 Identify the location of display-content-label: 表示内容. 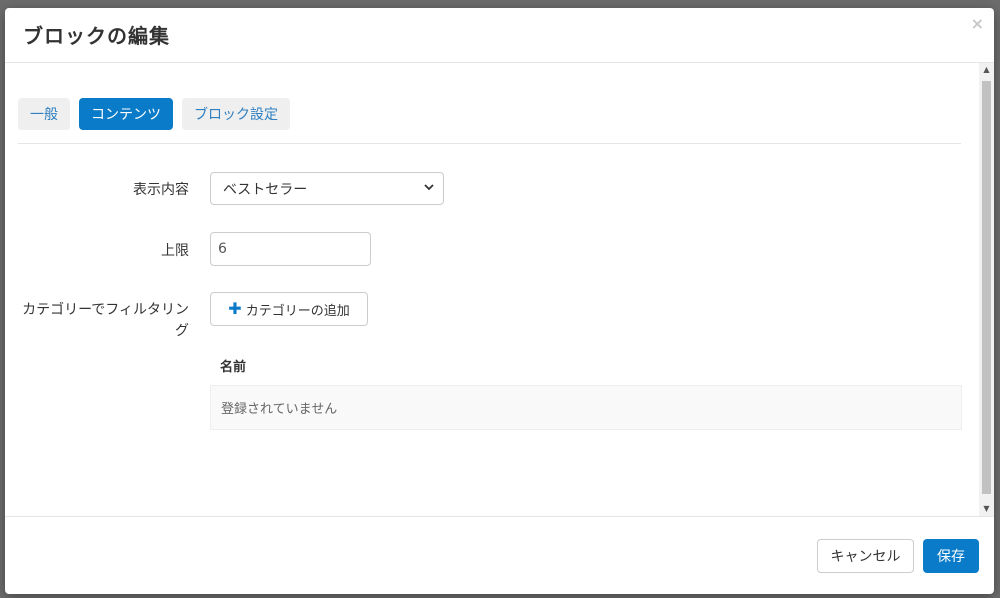
(161, 190).